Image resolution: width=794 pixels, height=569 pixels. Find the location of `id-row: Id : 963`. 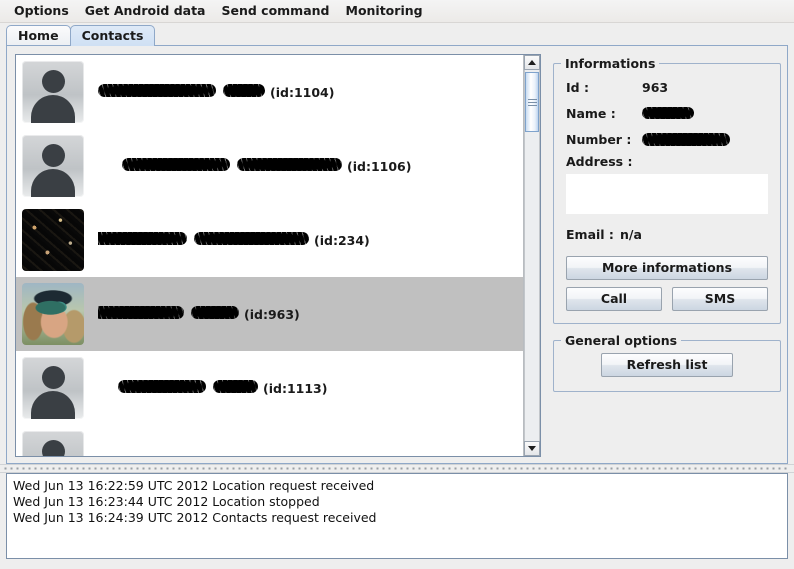

id-row: Id : 963 is located at coordinates (667, 87).